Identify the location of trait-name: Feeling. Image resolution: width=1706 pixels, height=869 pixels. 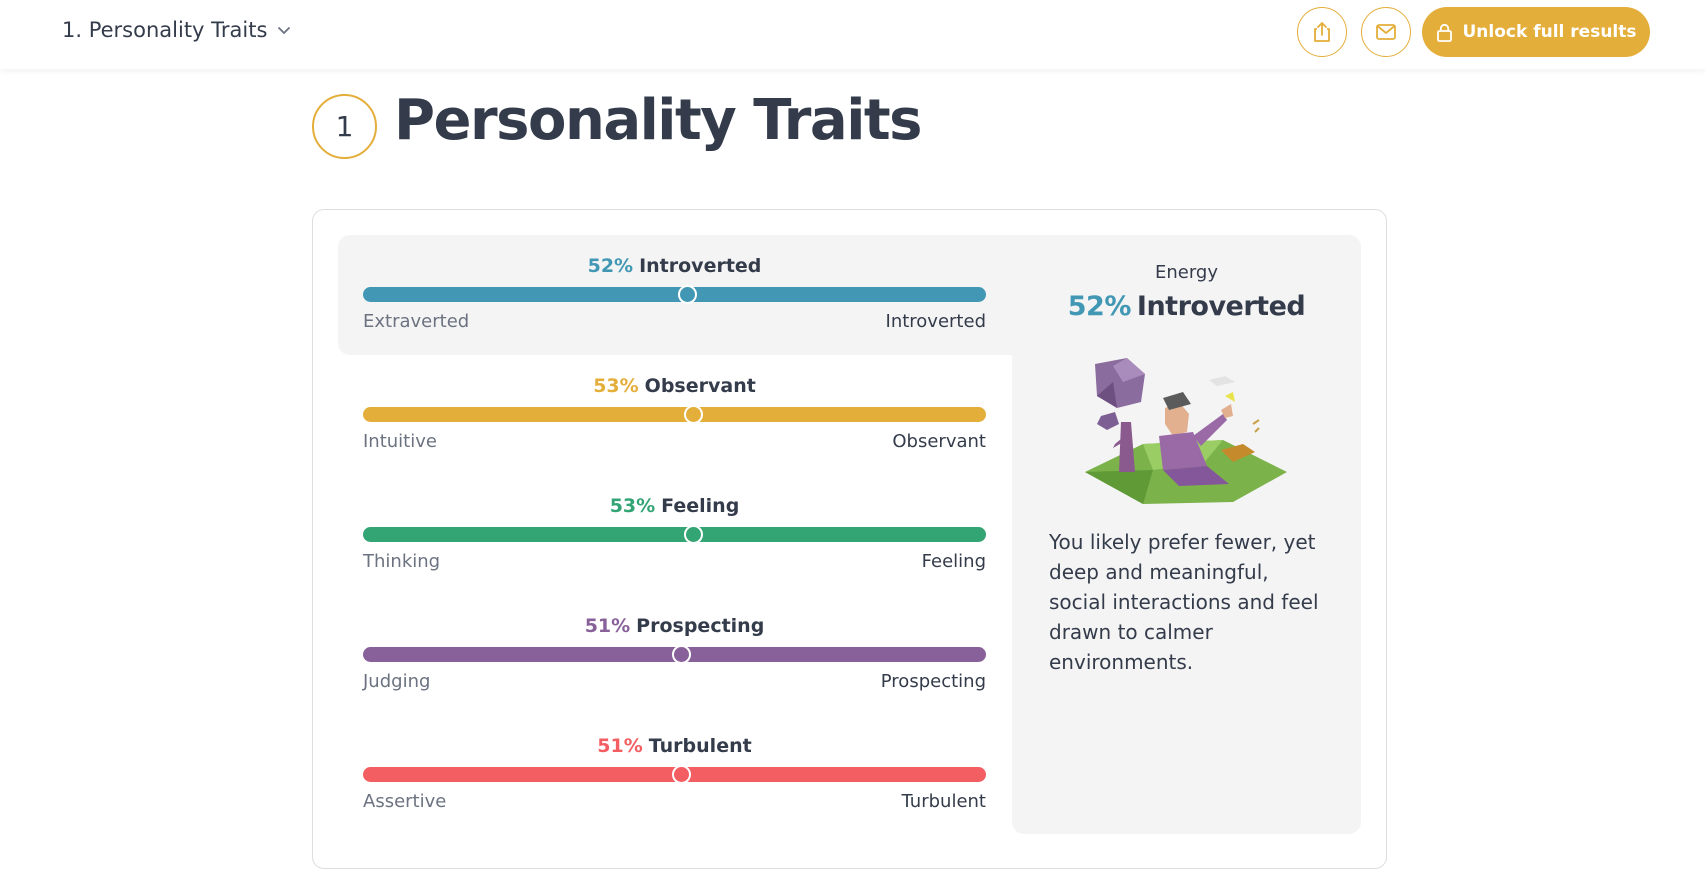
(700, 506).